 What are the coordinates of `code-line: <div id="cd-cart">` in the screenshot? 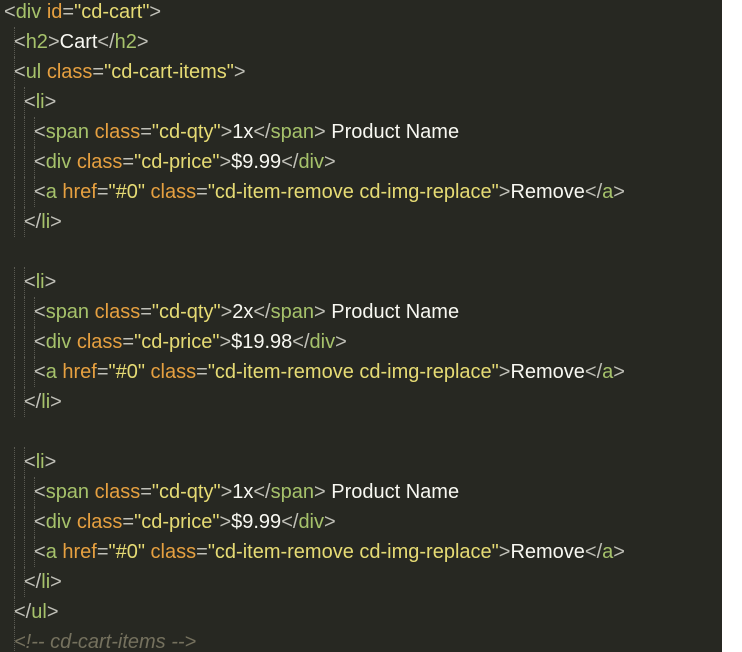 It's located at (361, 13).